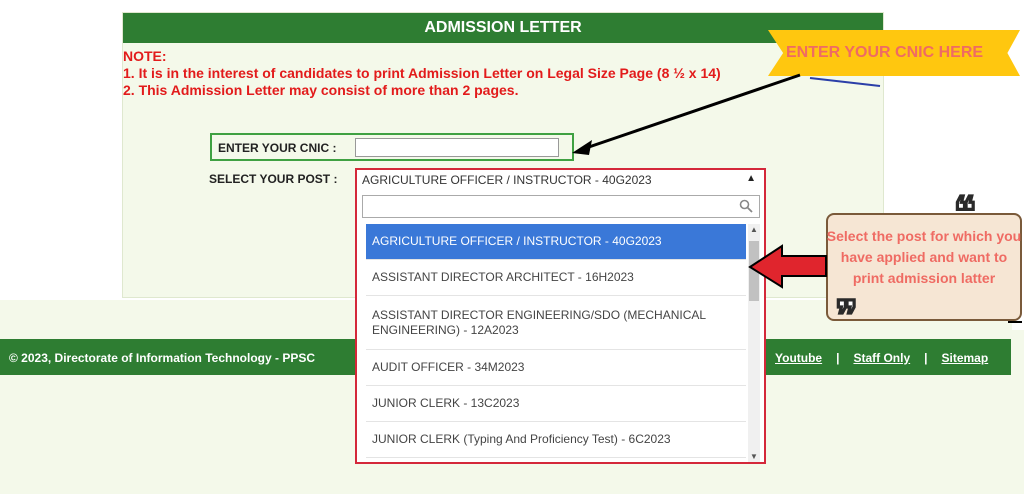 The height and width of the screenshot is (494, 1024). Describe the element at coordinates (787, 266) in the screenshot. I see `arrow-post-icon` at that location.